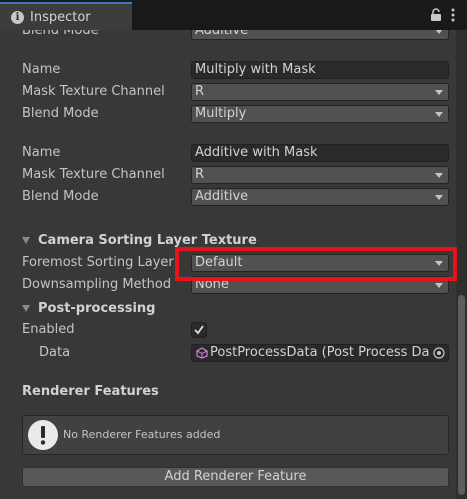 This screenshot has width=467, height=499. What do you see at coordinates (97, 284) in the screenshot?
I see `downsampling-method-label: Downsampling Method` at bounding box center [97, 284].